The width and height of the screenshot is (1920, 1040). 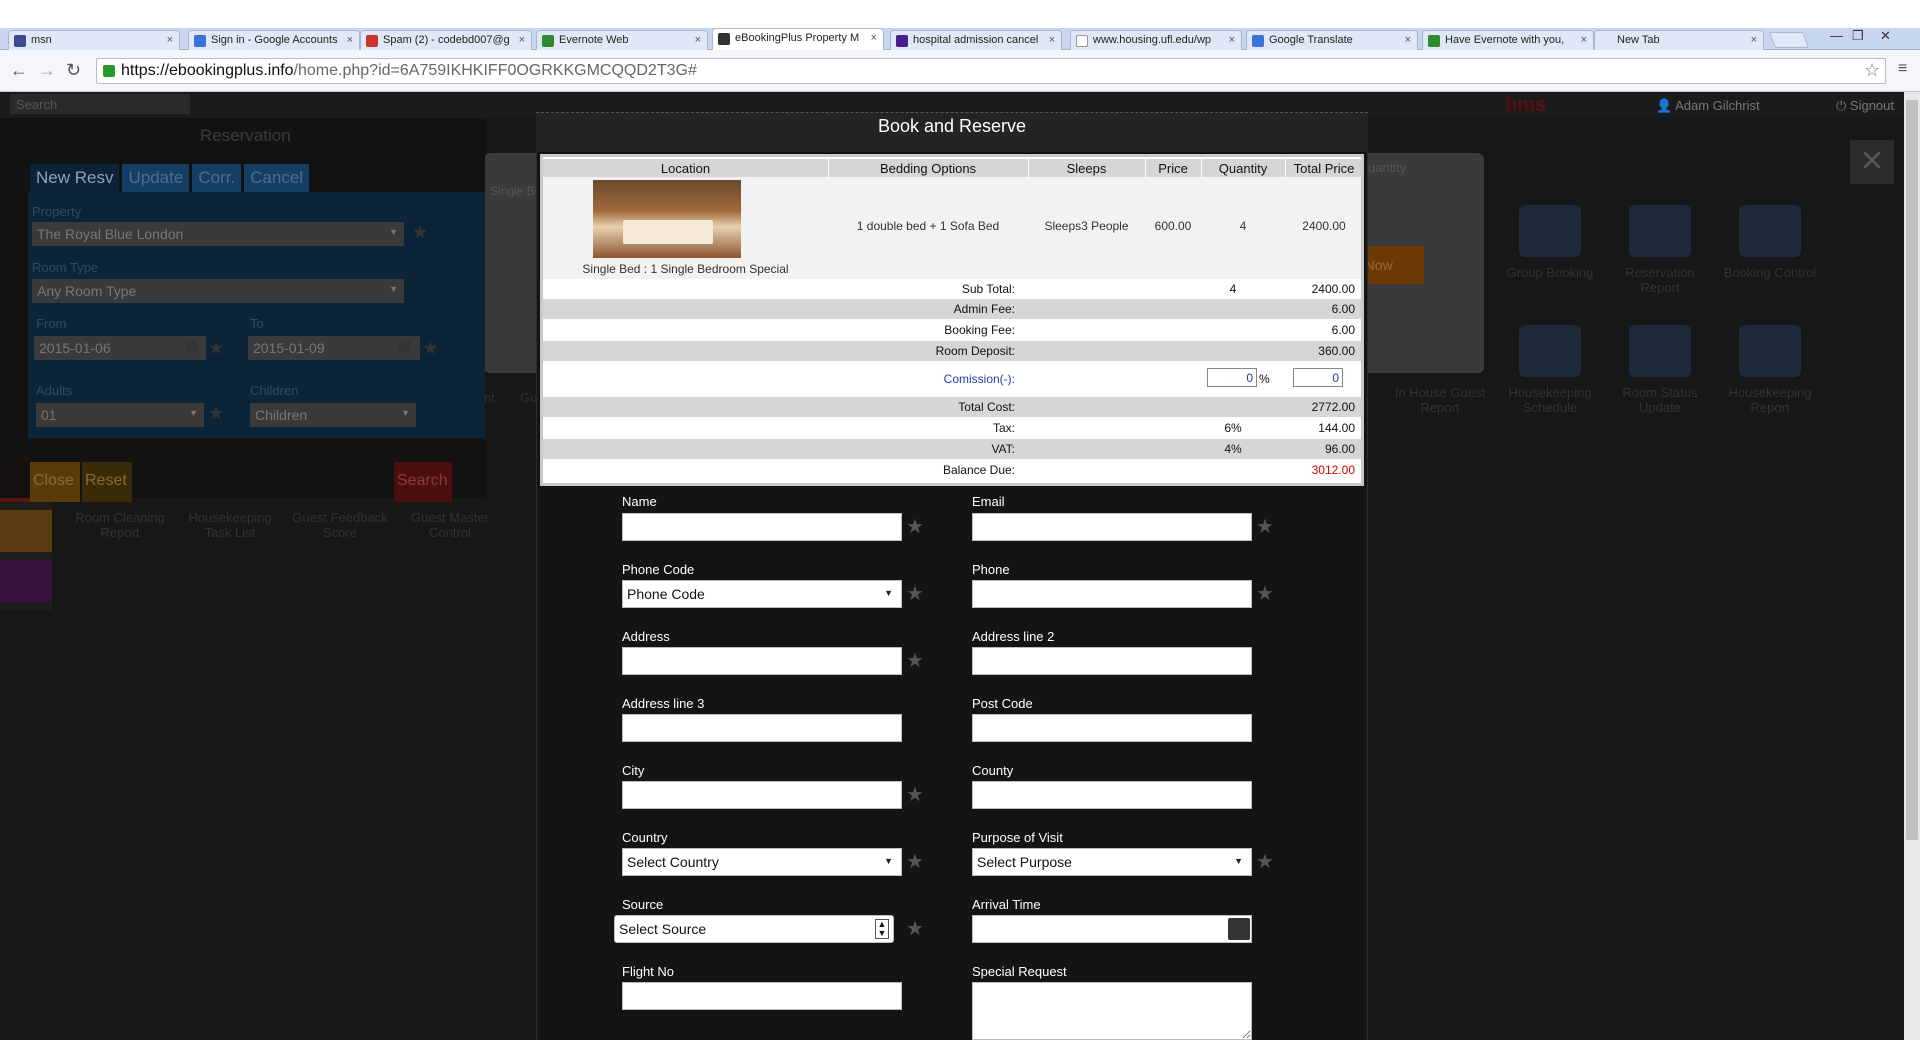 What do you see at coordinates (622, 40) in the screenshot?
I see `browser-tab: Evernote Web ×` at bounding box center [622, 40].